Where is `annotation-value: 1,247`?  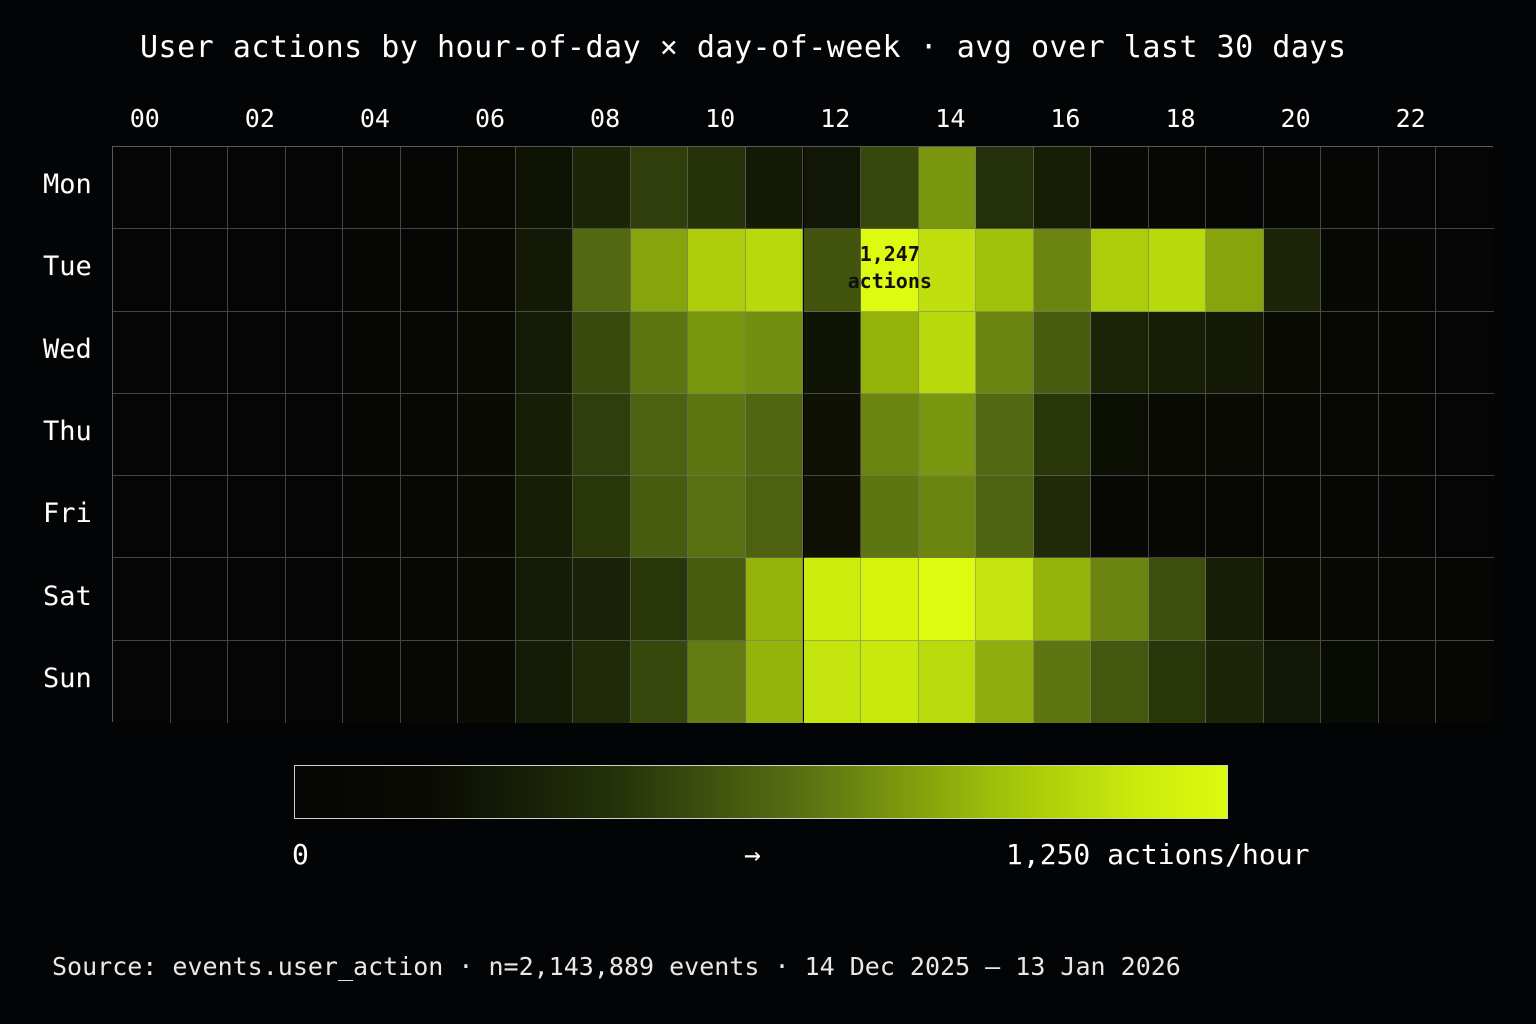
annotation-value: 1,247 is located at coordinates (889, 254).